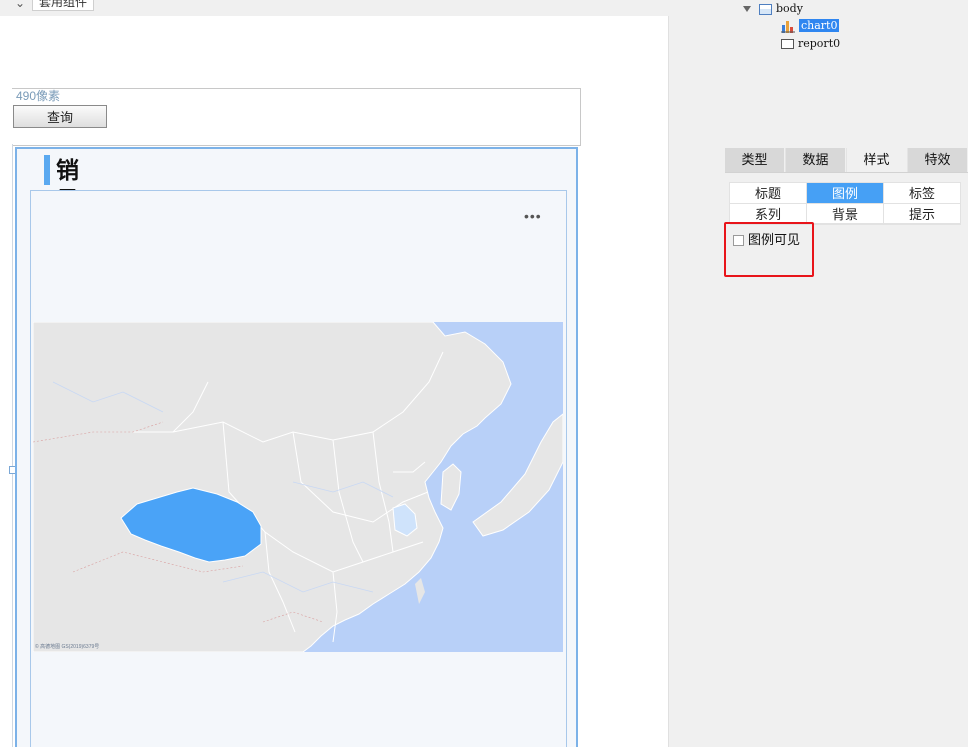 This screenshot has height=747, width=968. What do you see at coordinates (845, 193) in the screenshot?
I see `subtab-legend: 图例` at bounding box center [845, 193].